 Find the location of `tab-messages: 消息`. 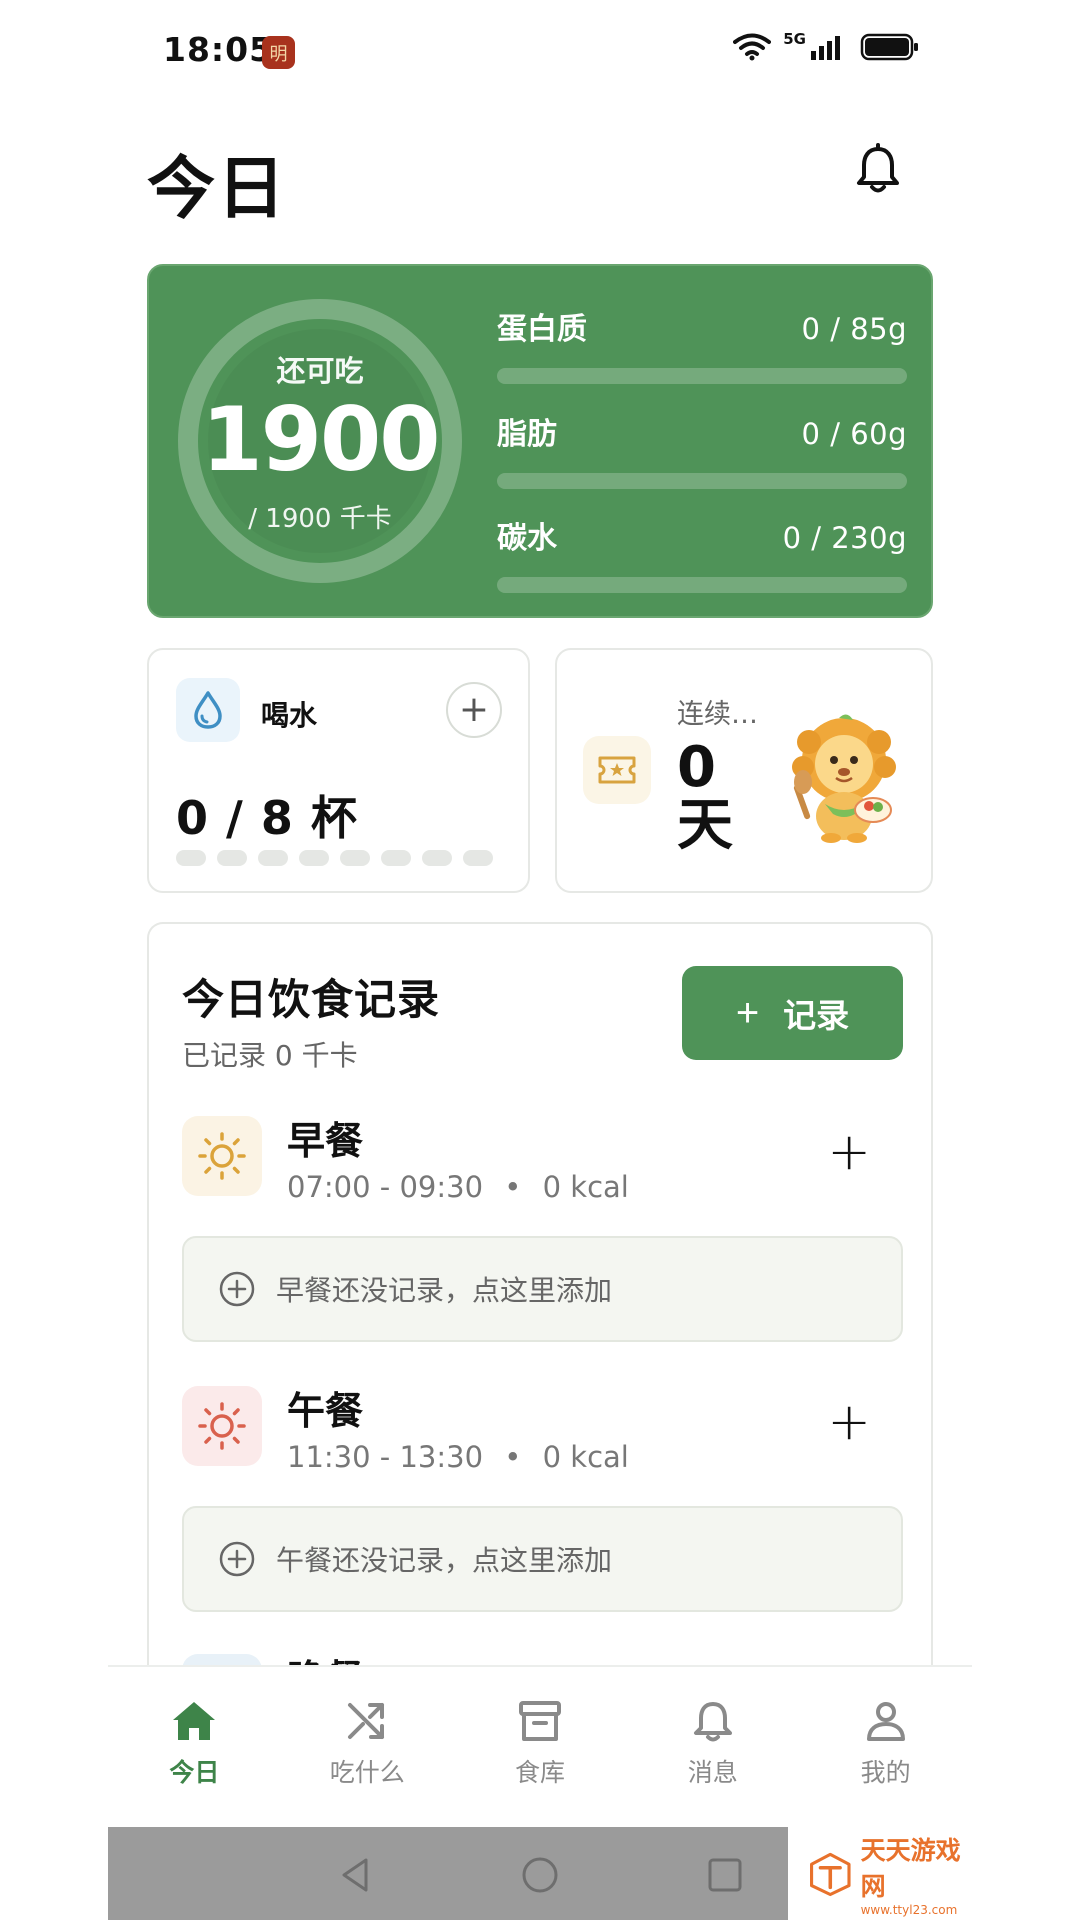

tab-messages: 消息 is located at coordinates (712, 1747).